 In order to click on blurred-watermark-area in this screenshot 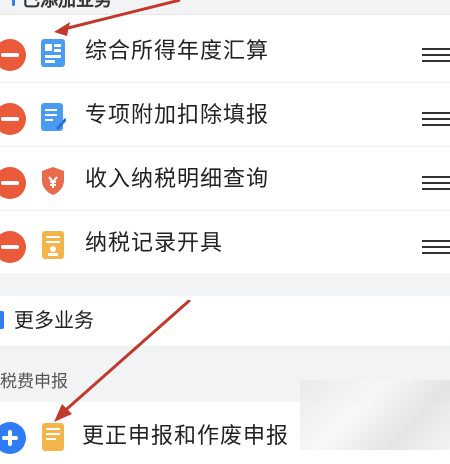, I will do `click(375, 415)`.